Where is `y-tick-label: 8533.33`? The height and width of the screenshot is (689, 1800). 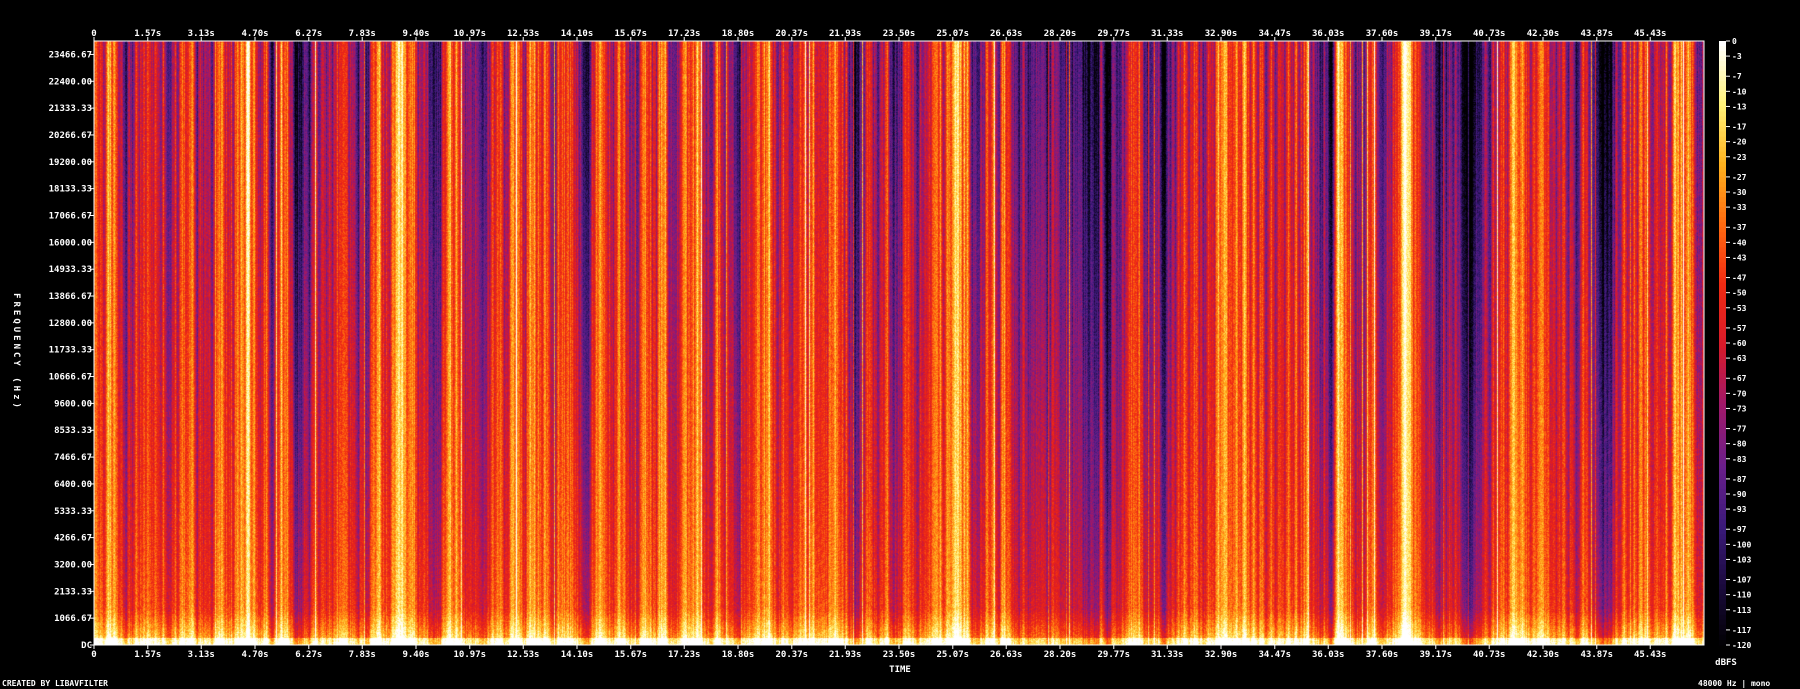 y-tick-label: 8533.33 is located at coordinates (73, 431).